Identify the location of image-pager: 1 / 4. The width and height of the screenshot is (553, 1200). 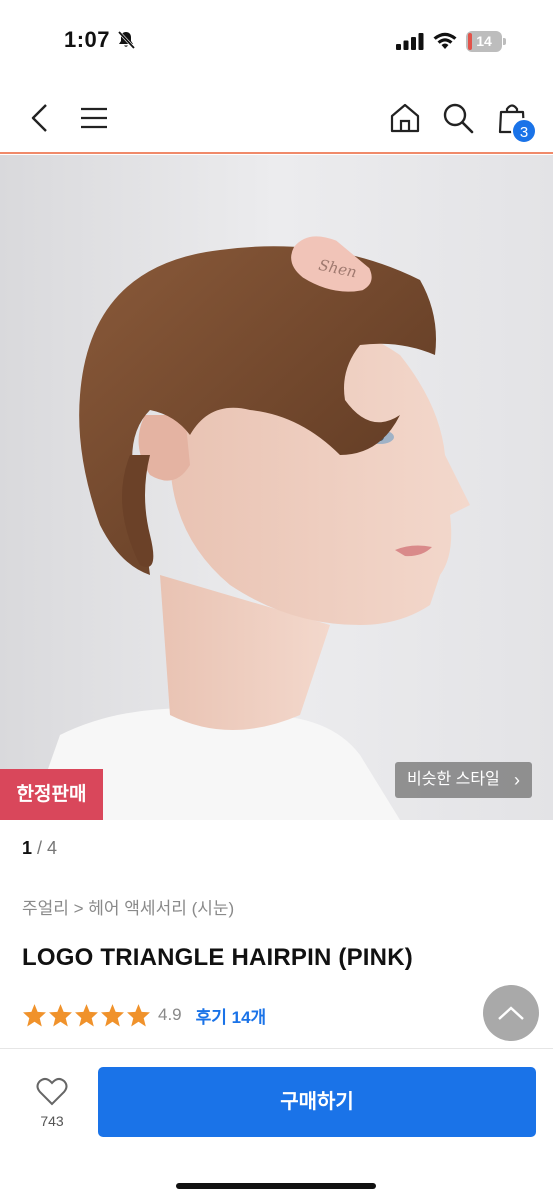
(39, 848).